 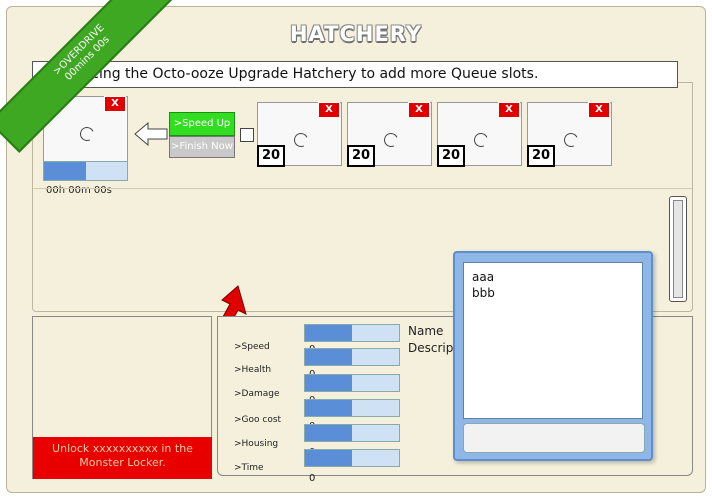 I want to click on speed-up-button: >Speed Up, so click(x=202, y=124).